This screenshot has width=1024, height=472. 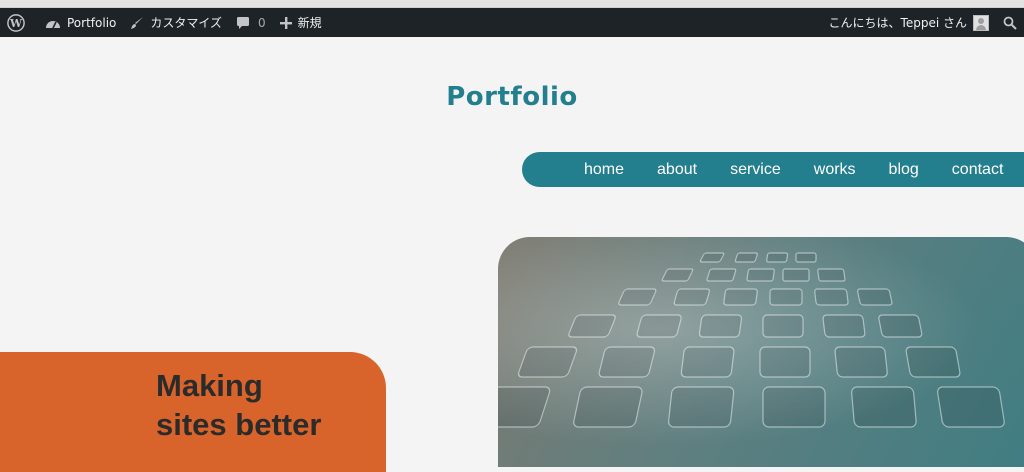 I want to click on nav-item-service: service, so click(x=755, y=170).